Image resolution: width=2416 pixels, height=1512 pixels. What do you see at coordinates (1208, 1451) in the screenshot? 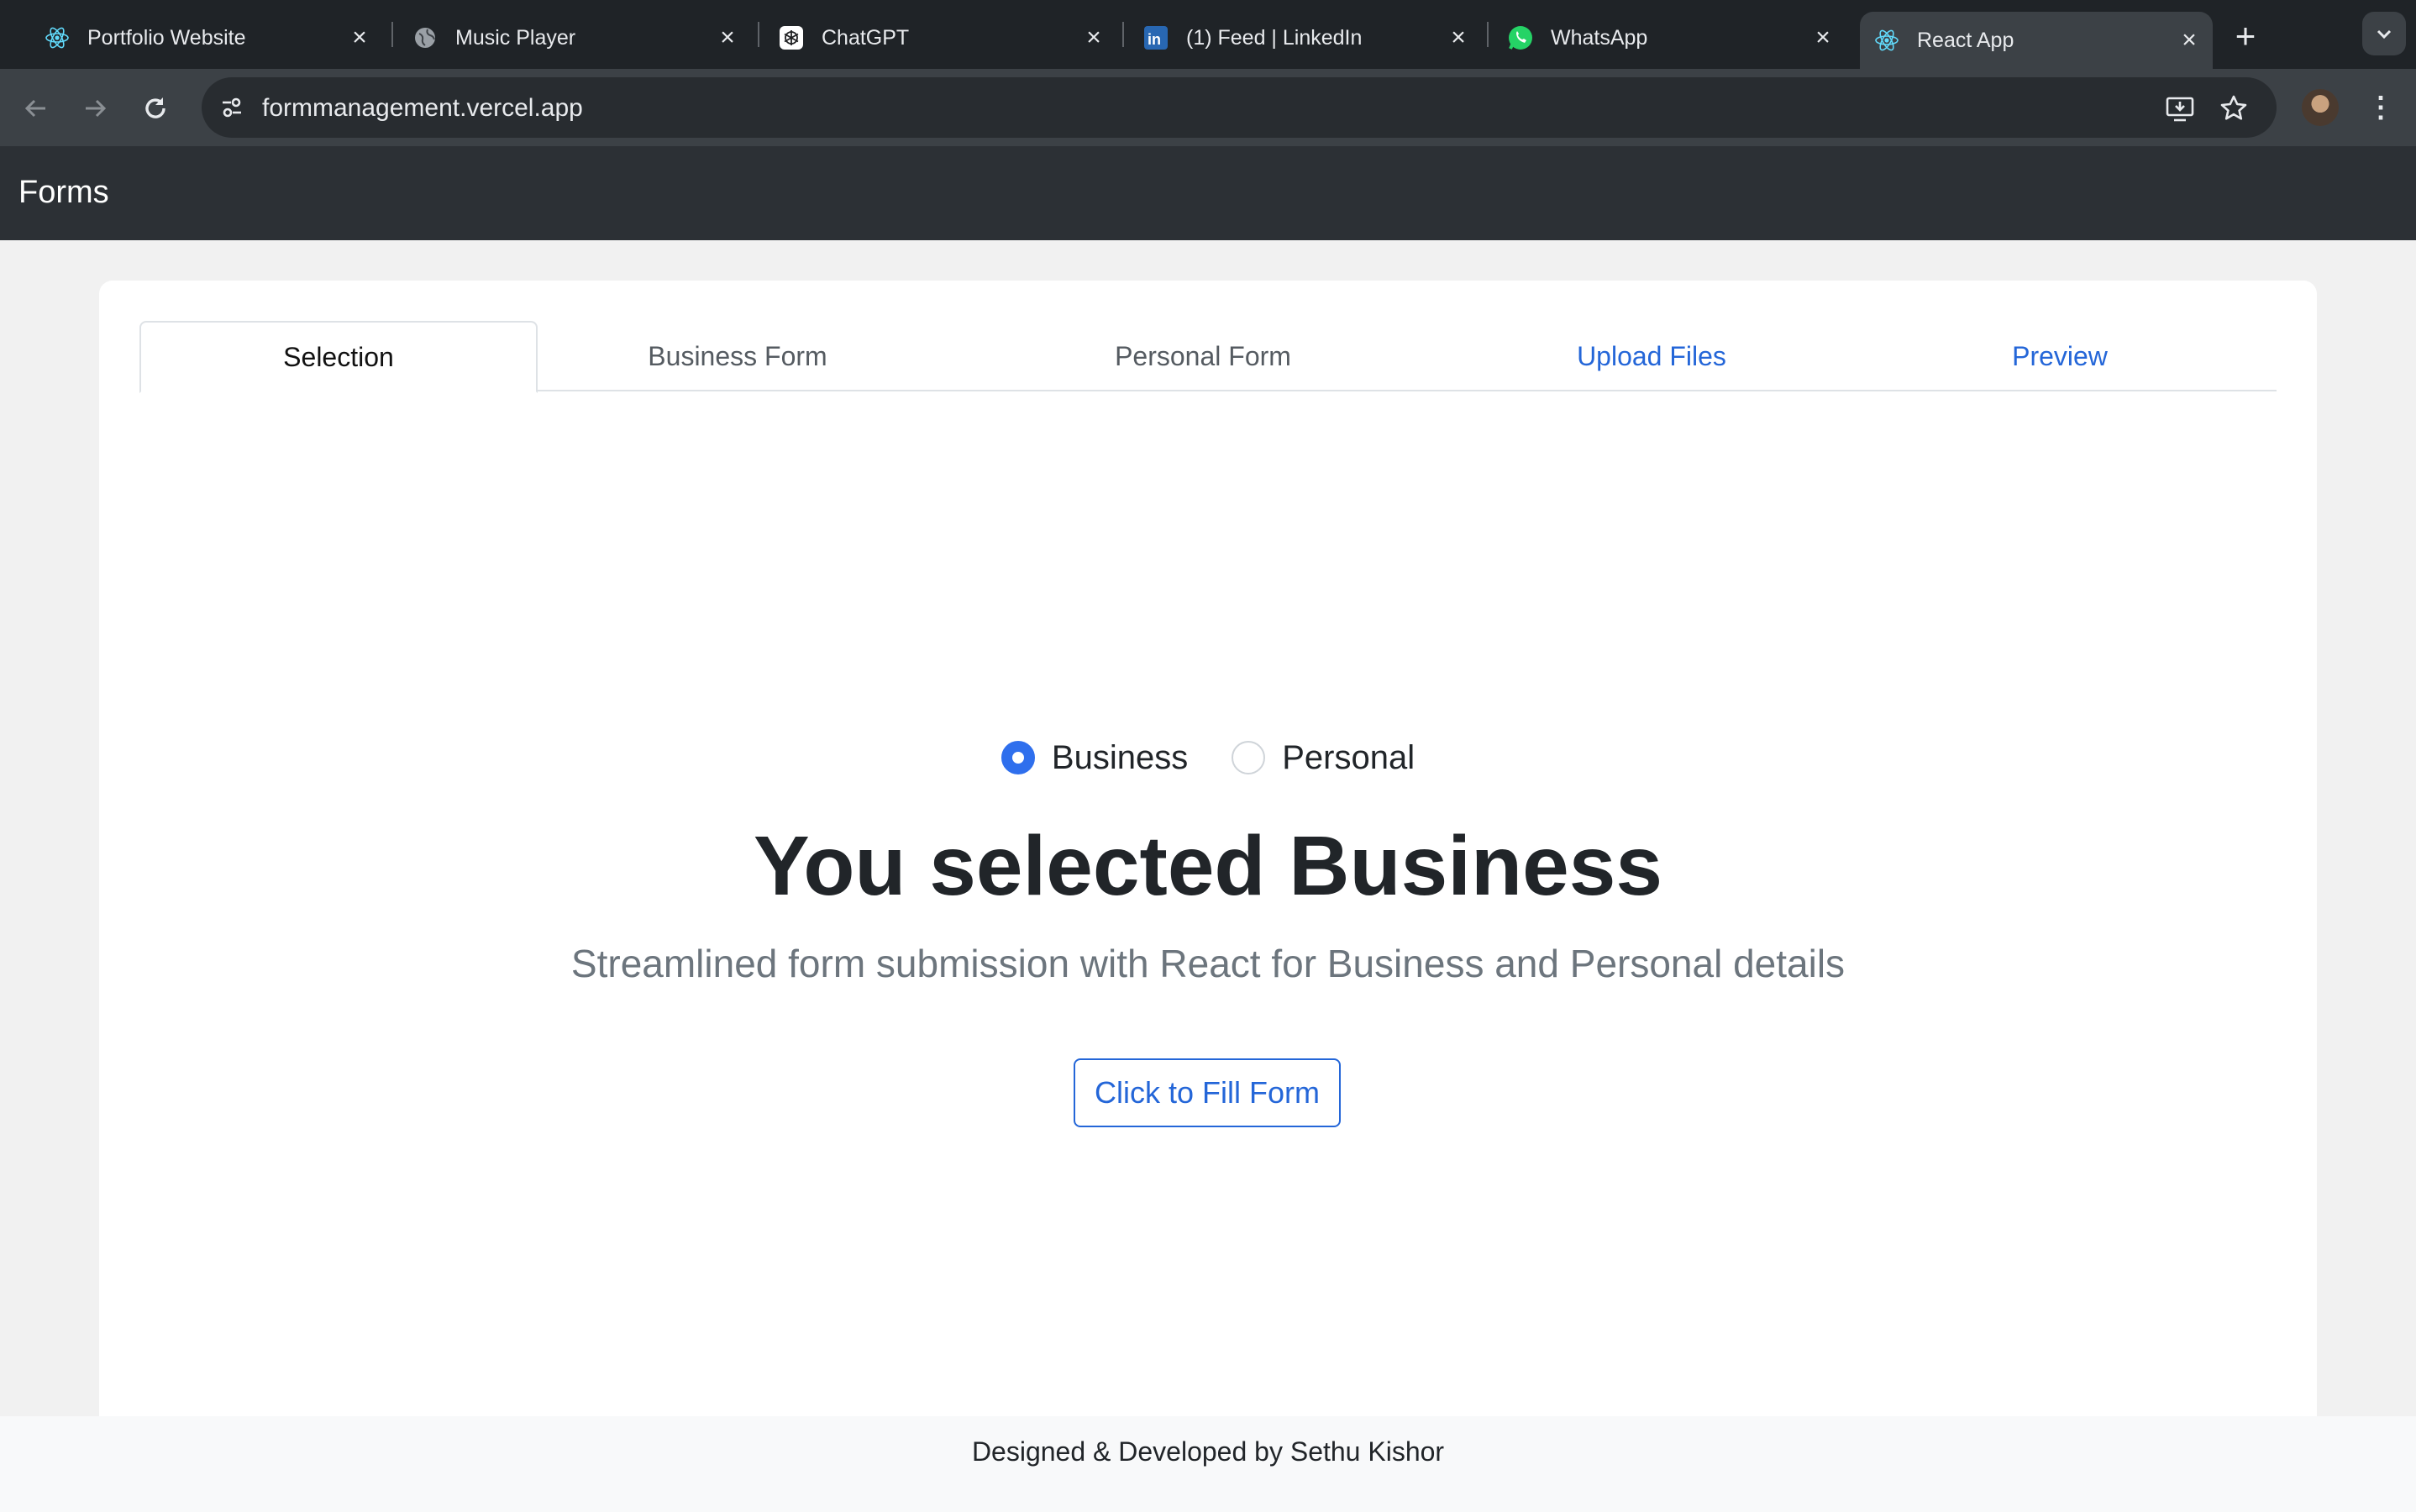
I see `footer-credit: Designed & Developed by Sethu Kishor` at bounding box center [1208, 1451].